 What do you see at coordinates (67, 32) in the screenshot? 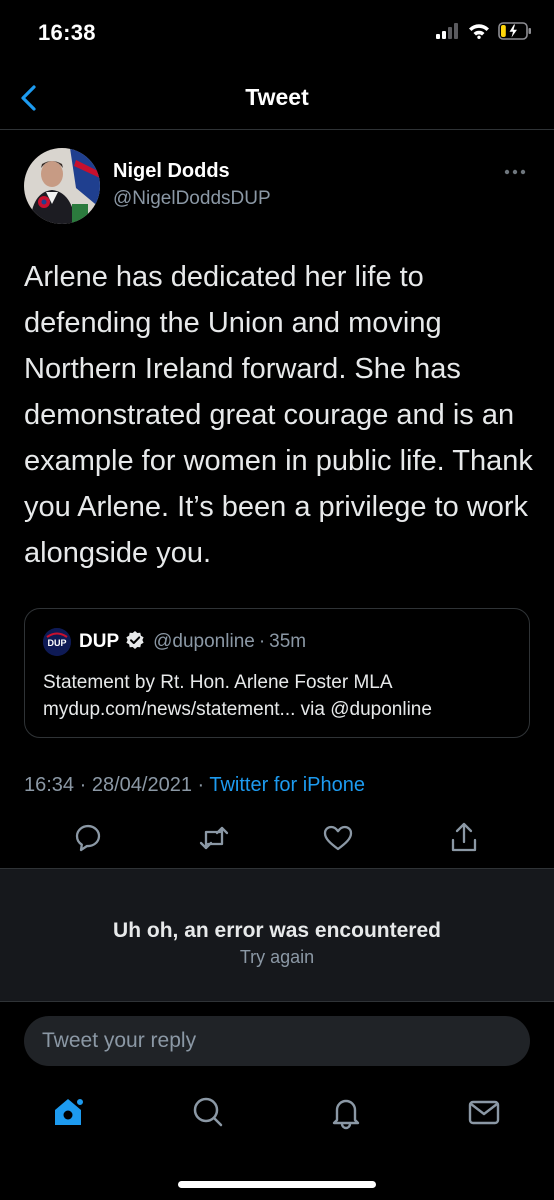
I see `status-time: 16:38` at bounding box center [67, 32].